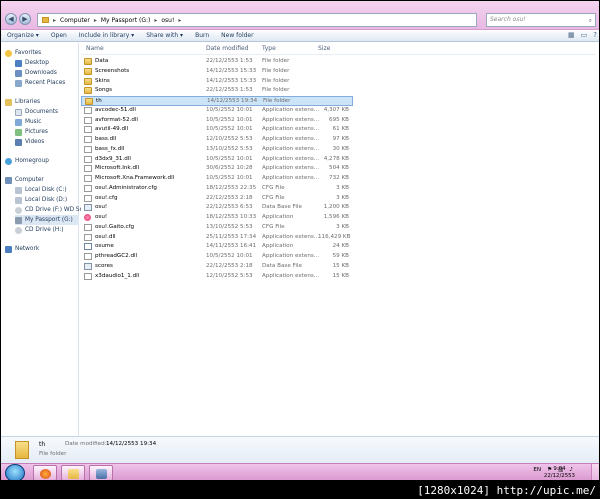 This screenshot has width=600, height=499. I want to click on file-row: osu! 18/12/2553 10:33 Application 1,596 KB, so click(217, 218).